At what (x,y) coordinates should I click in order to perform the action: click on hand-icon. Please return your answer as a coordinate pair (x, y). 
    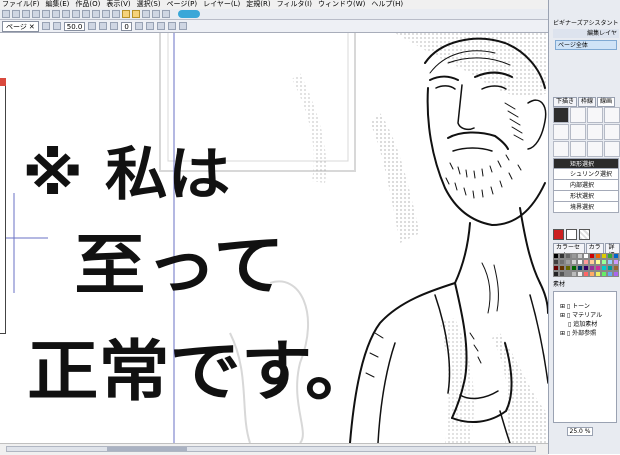
    Looking at the image, I should click on (166, 14).